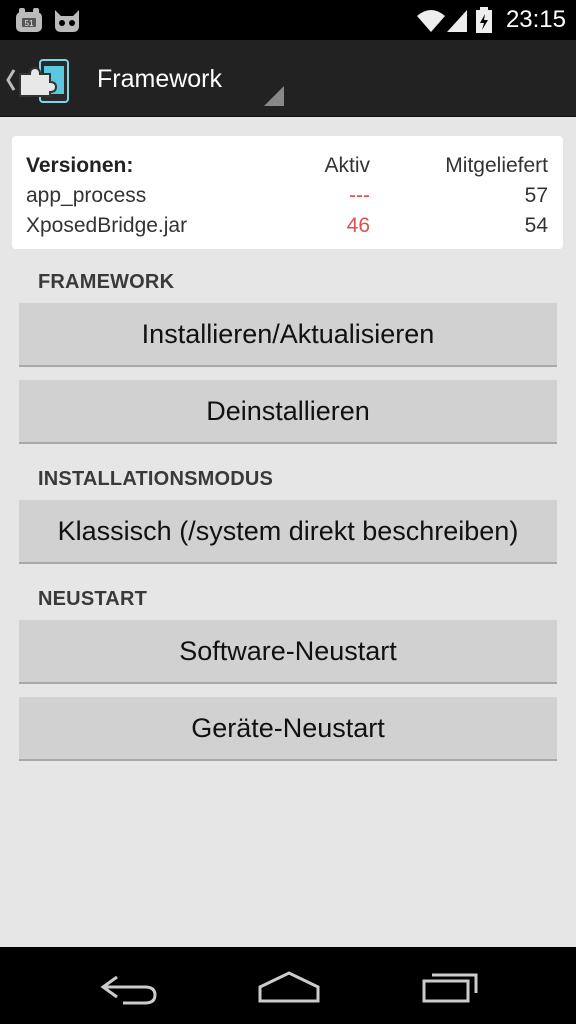  What do you see at coordinates (288, 78) in the screenshot?
I see `action-bar: Framework` at bounding box center [288, 78].